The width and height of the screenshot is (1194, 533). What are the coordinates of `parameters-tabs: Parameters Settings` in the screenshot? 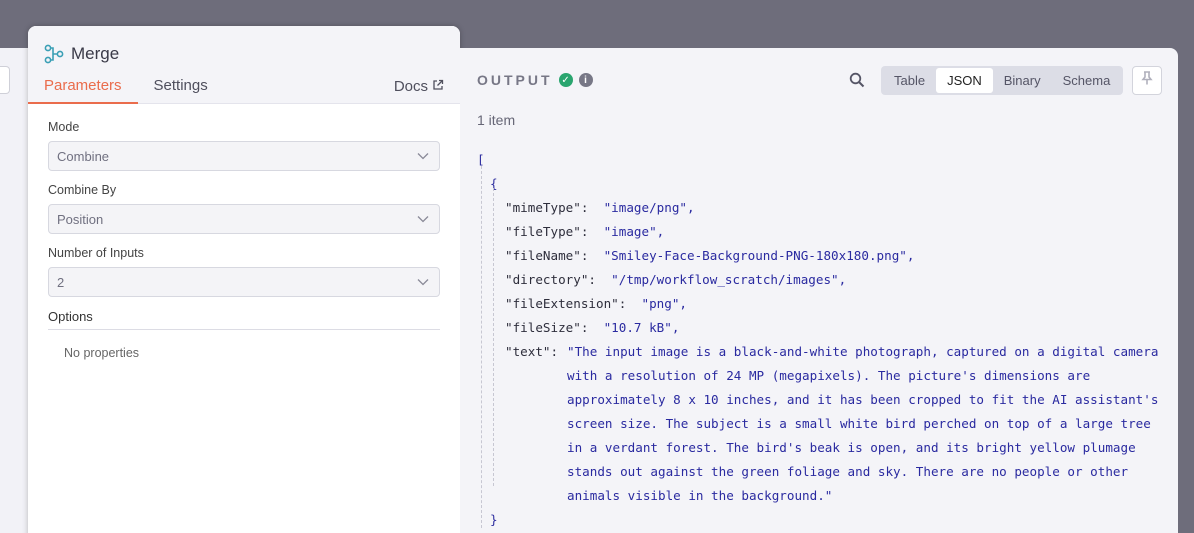 It's located at (126, 90).